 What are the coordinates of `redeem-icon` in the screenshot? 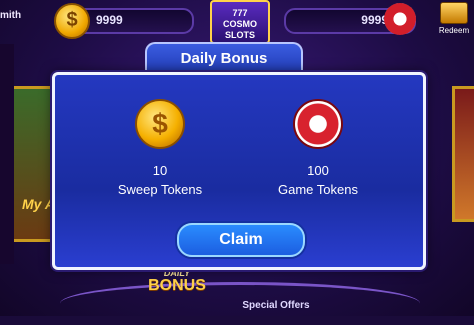 It's located at (454, 13).